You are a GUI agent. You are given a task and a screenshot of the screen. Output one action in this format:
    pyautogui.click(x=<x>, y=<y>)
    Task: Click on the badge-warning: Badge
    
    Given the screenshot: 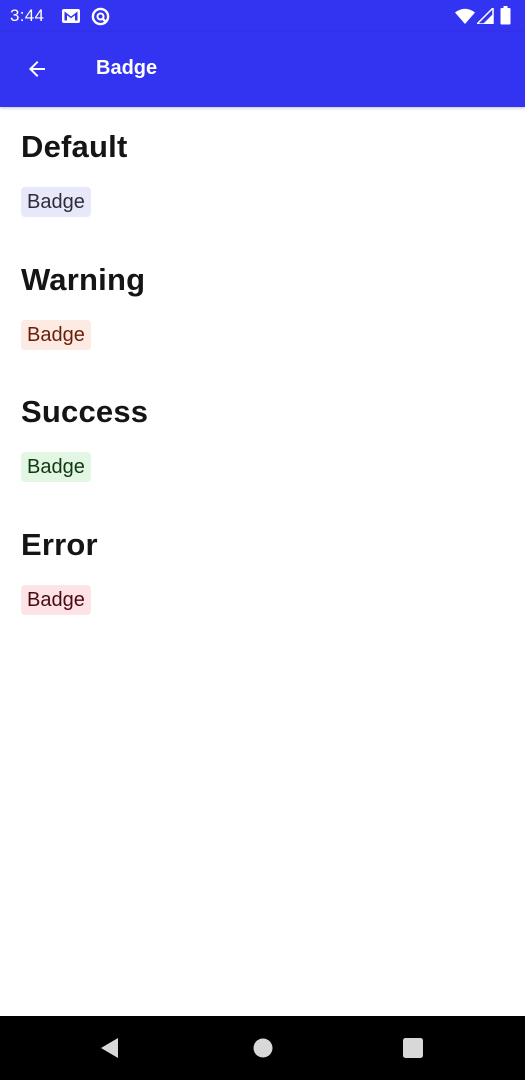 What is the action you would take?
    pyautogui.click(x=56, y=334)
    